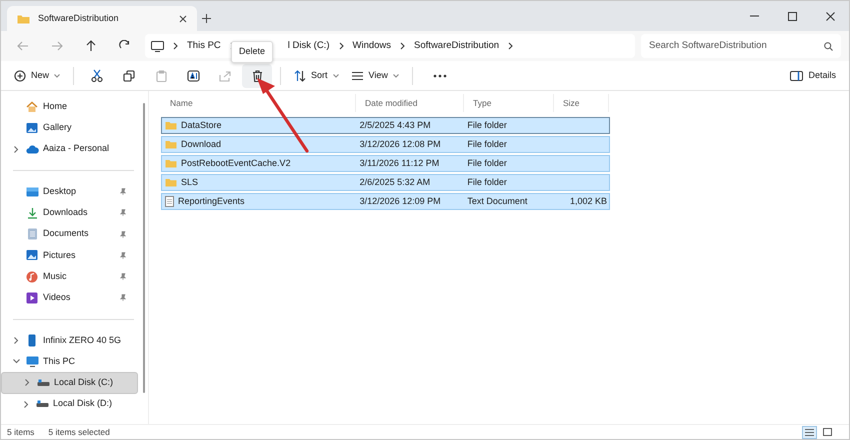 This screenshot has width=850, height=440. I want to click on sidebar-item: Local Disk (D:), so click(69, 404).